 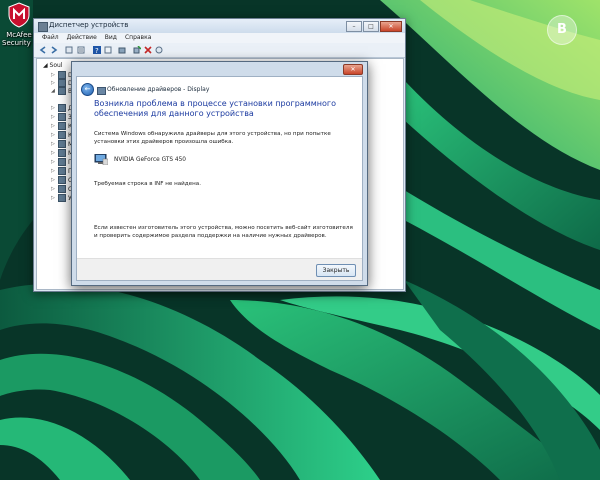 What do you see at coordinates (159, 50) in the screenshot?
I see `enable-device-icon` at bounding box center [159, 50].